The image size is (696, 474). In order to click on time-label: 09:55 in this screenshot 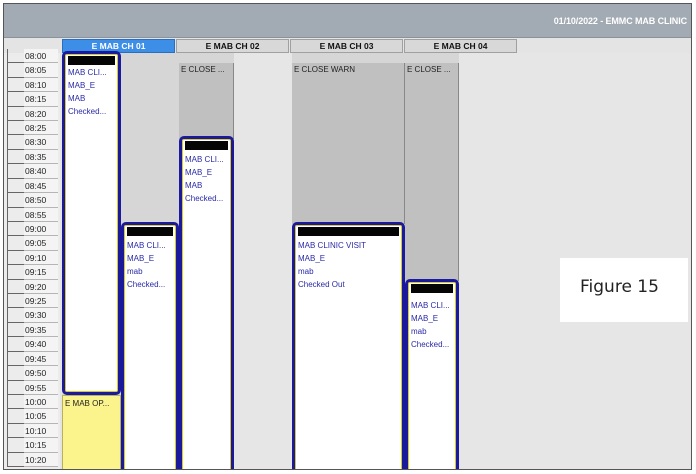, I will do `click(41, 387)`.